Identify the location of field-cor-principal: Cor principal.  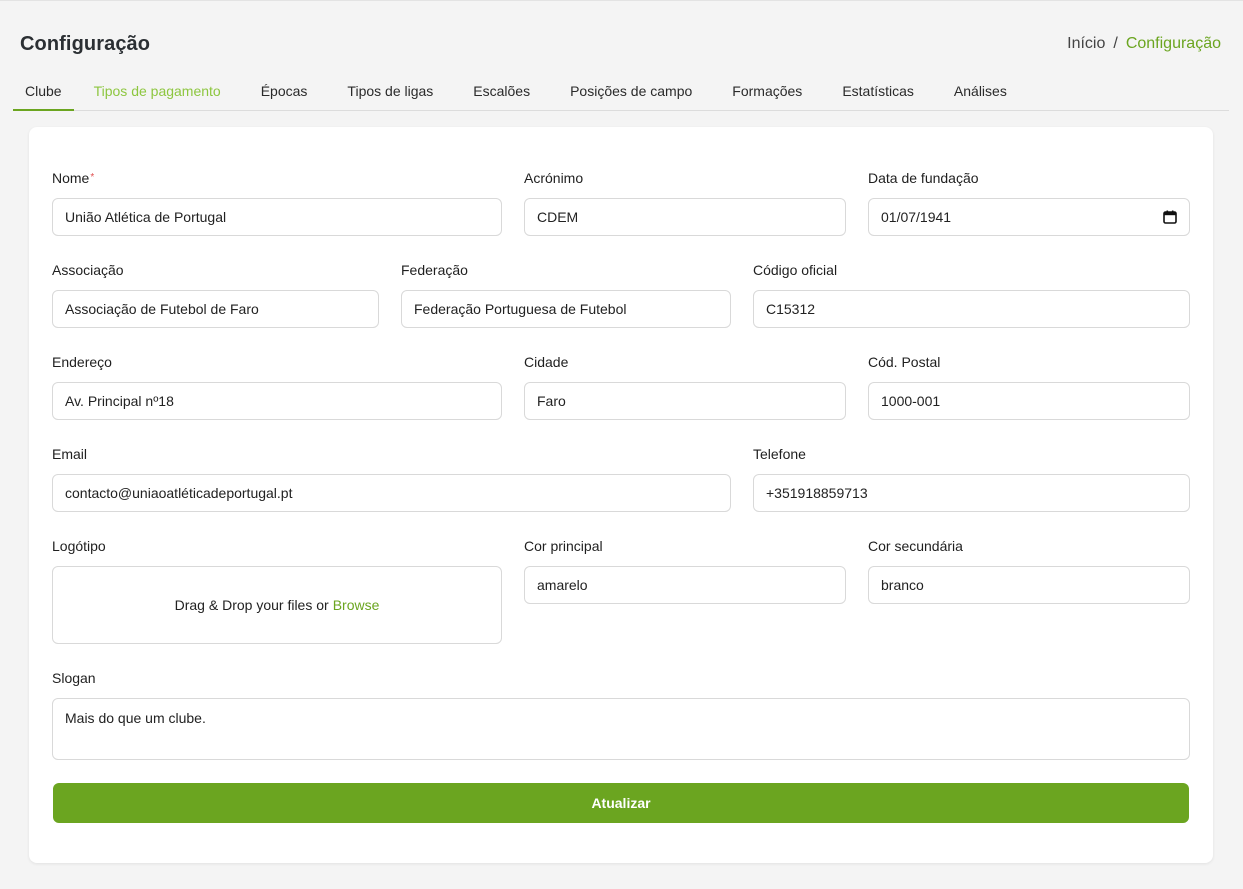
(685, 570).